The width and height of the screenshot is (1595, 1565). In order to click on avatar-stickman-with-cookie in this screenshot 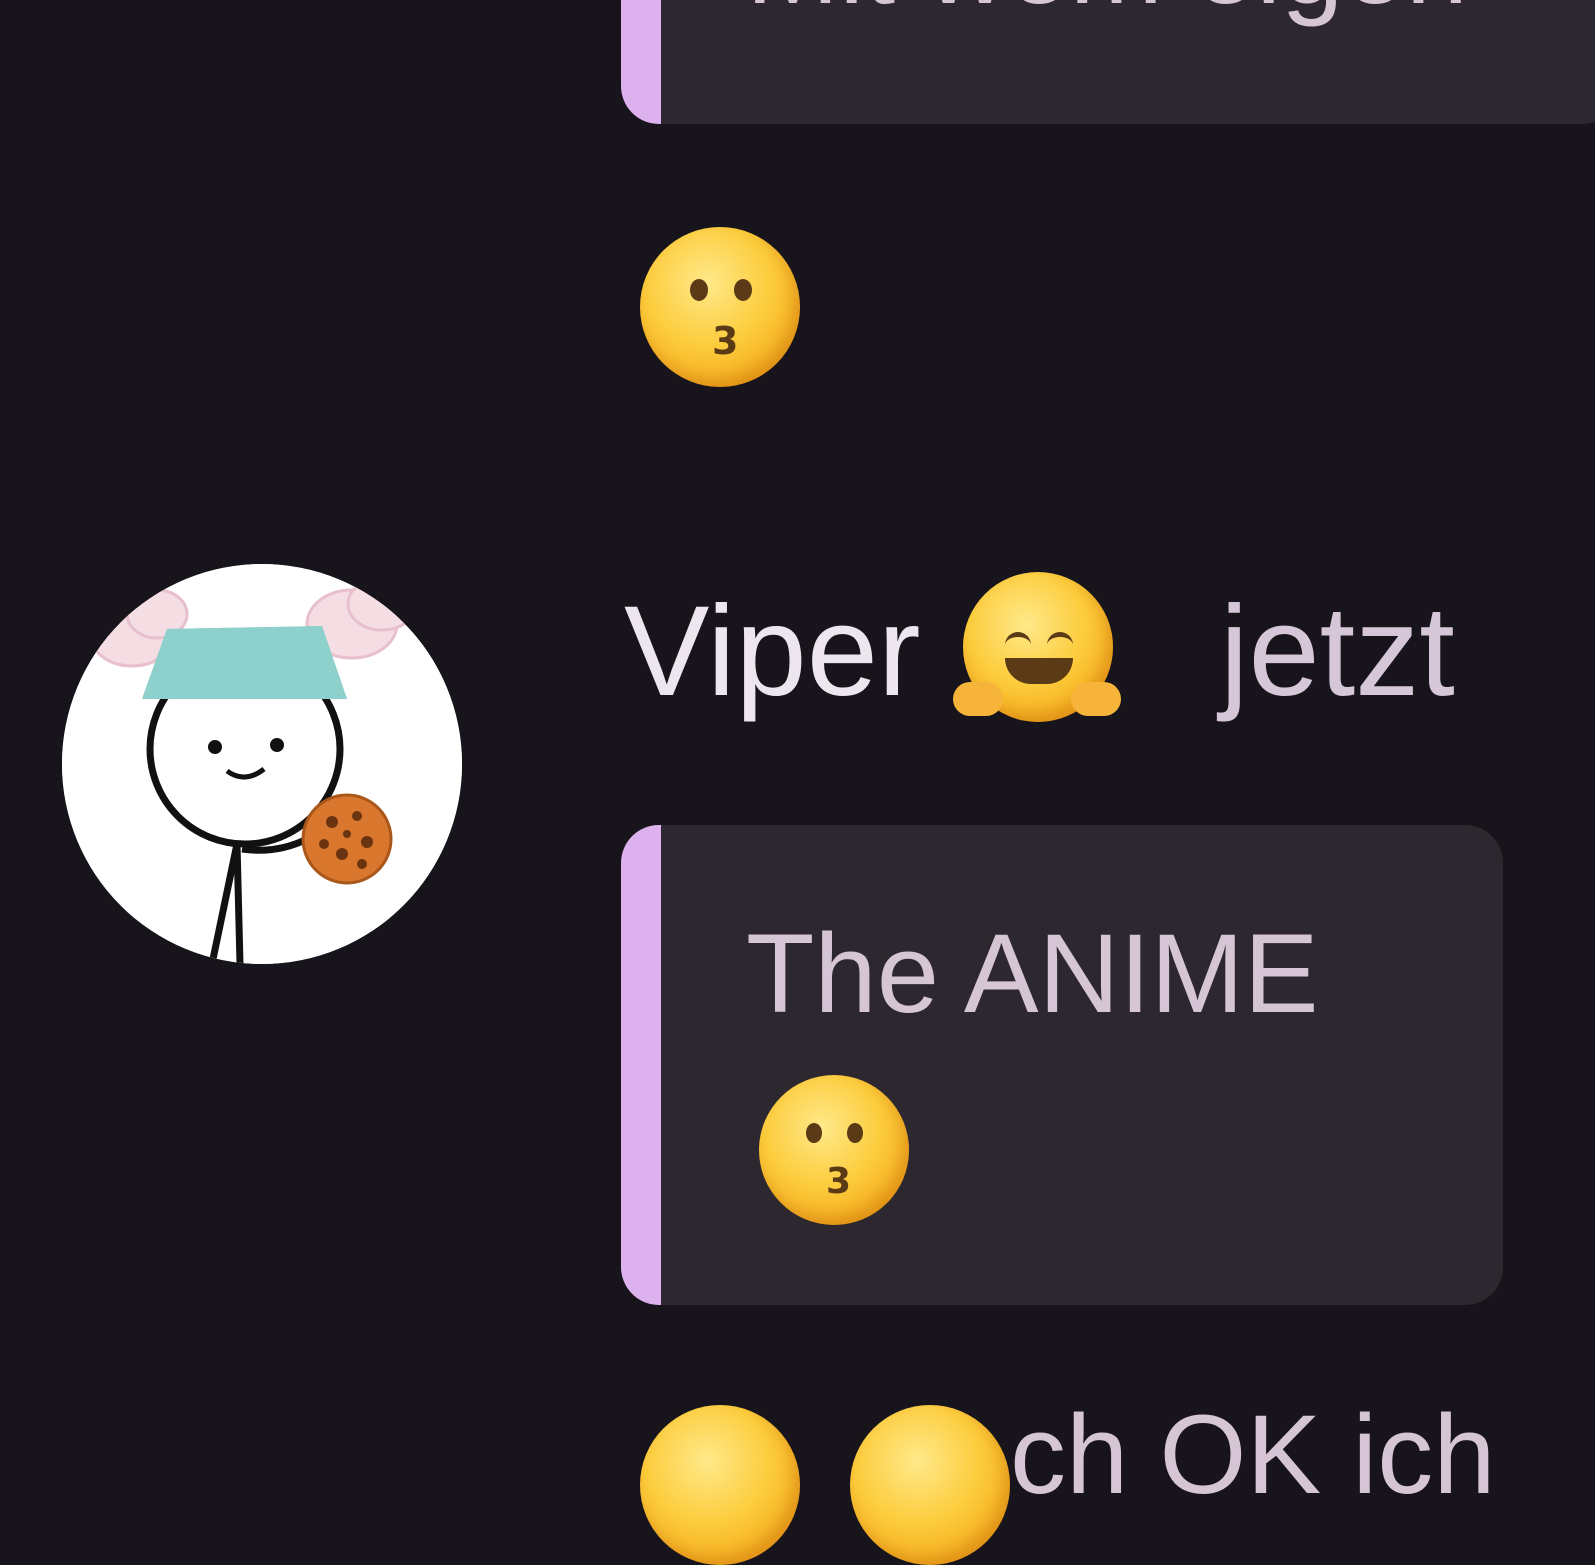, I will do `click(262, 764)`.